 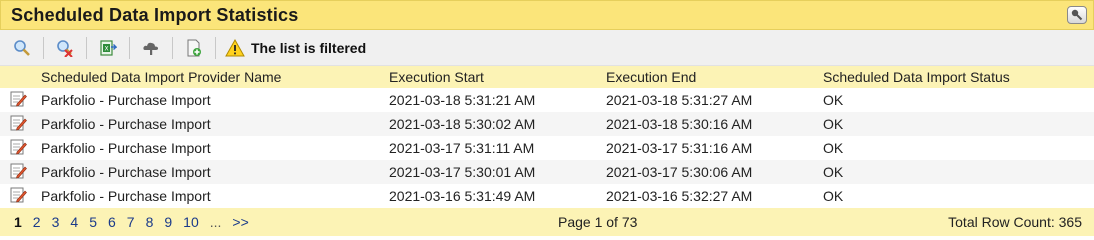 What do you see at coordinates (547, 15) in the screenshot?
I see `title-bar: Scheduled Data Import Statistics` at bounding box center [547, 15].